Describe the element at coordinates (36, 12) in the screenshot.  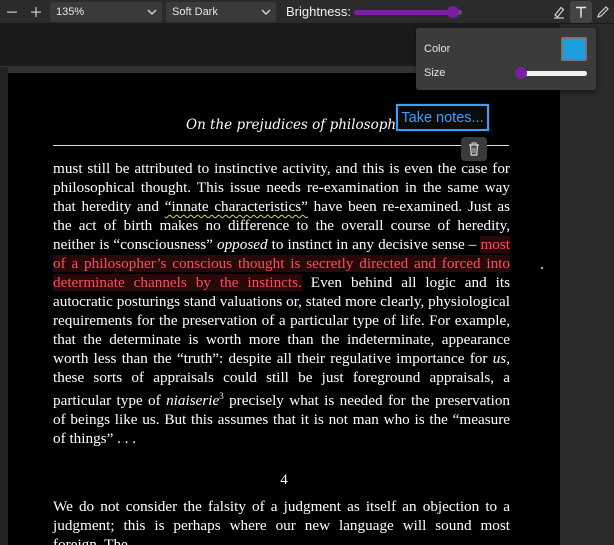
I see `zoom-in-plus-icon` at that location.